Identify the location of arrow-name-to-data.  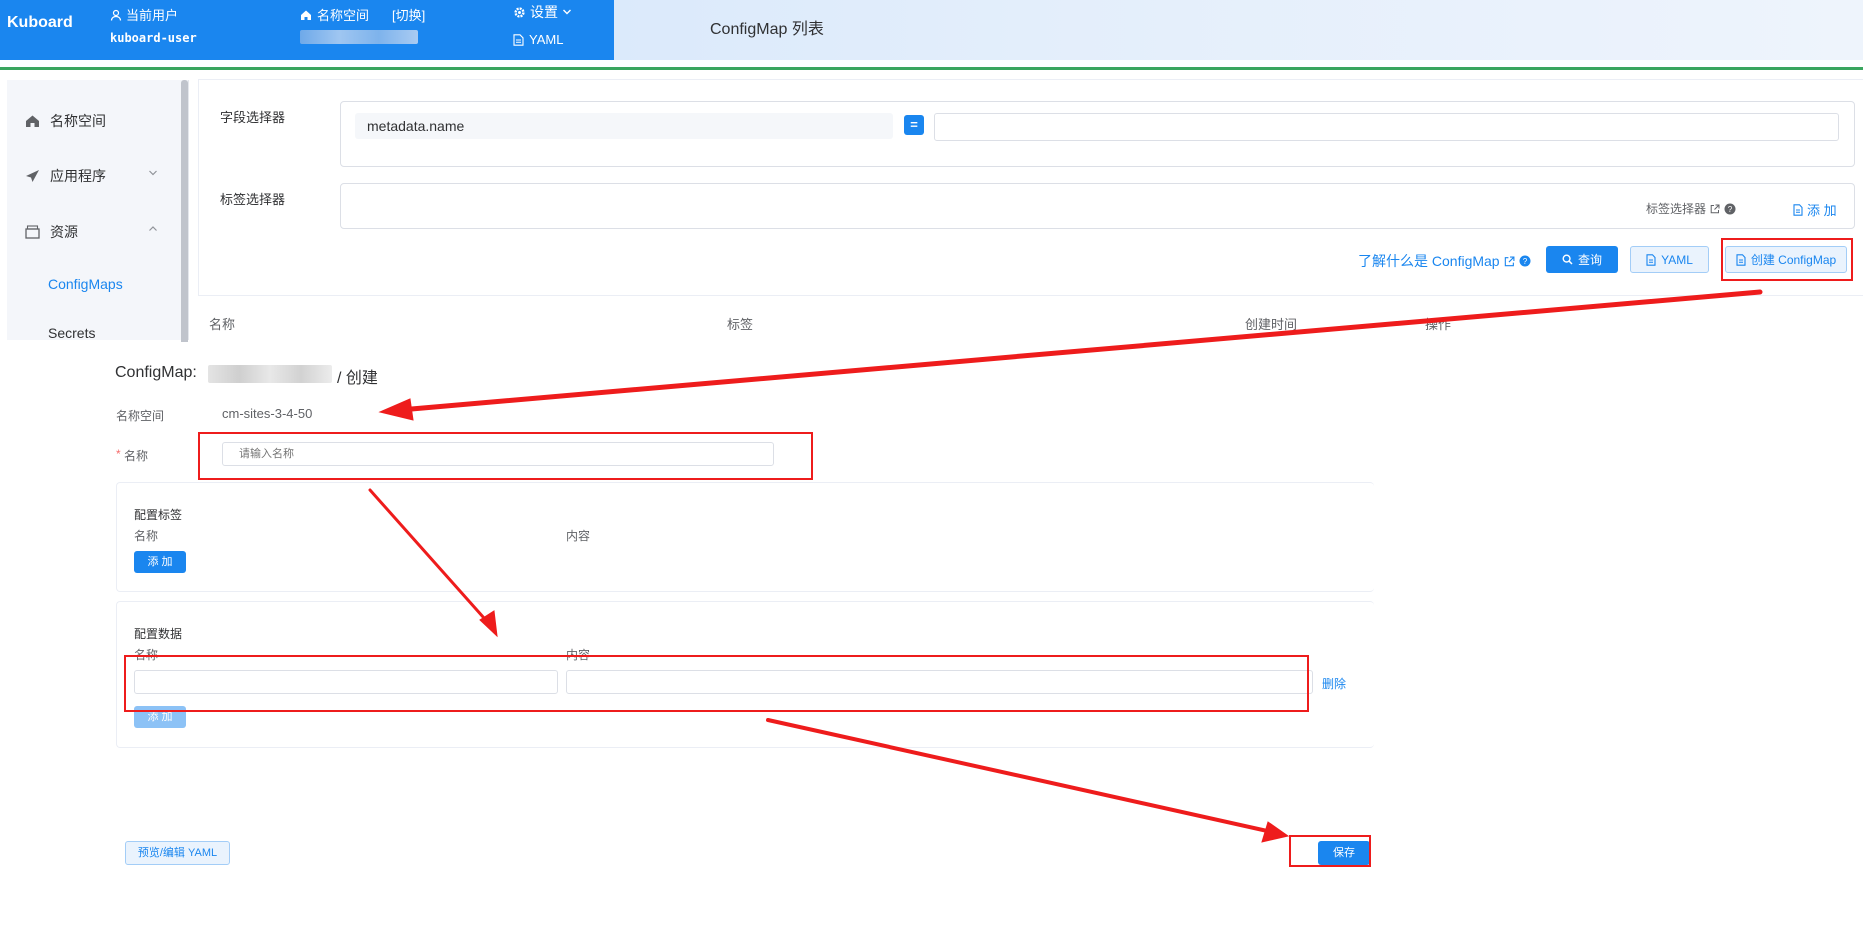
(431, 558).